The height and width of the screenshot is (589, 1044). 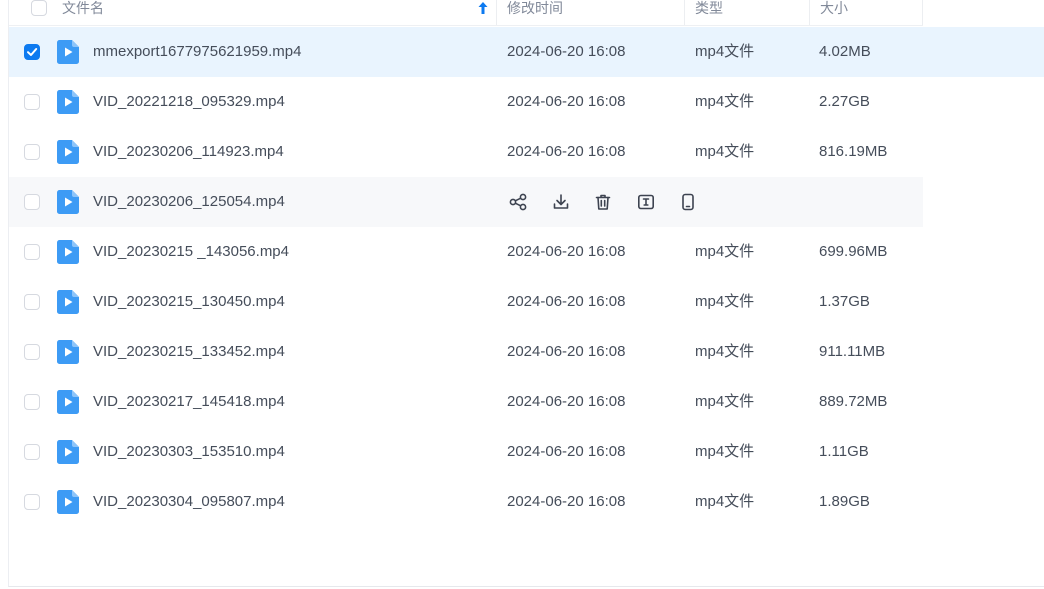 What do you see at coordinates (591, 12) in the screenshot?
I see `column-header-modified: 修改时间` at bounding box center [591, 12].